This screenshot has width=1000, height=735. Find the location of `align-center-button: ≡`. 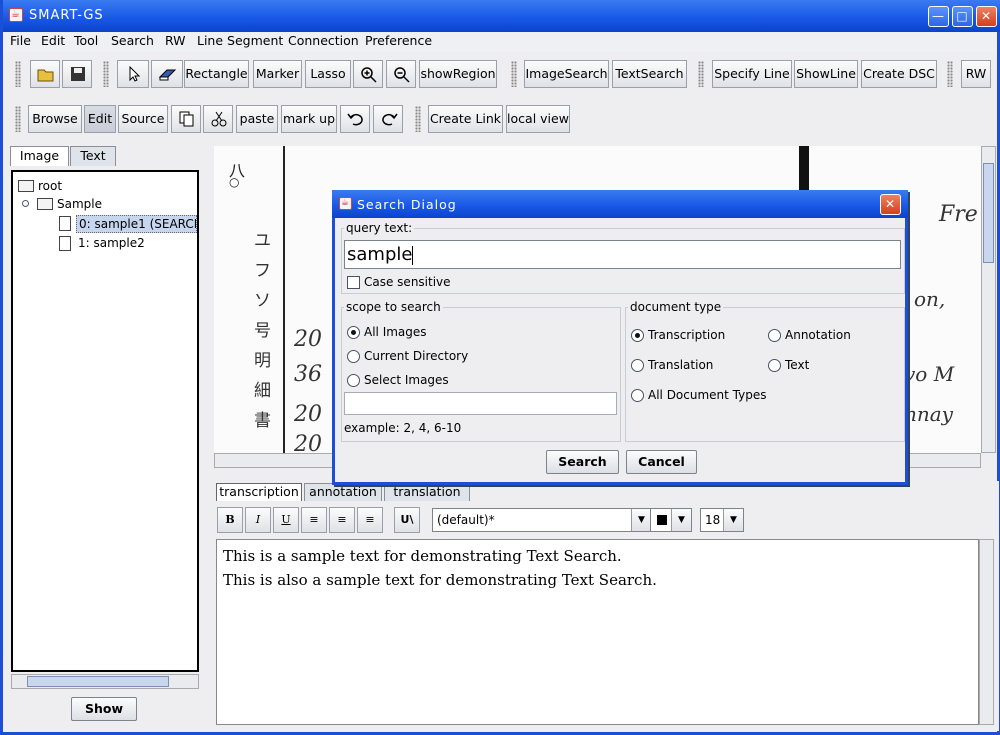

align-center-button: ≡ is located at coordinates (342, 520).